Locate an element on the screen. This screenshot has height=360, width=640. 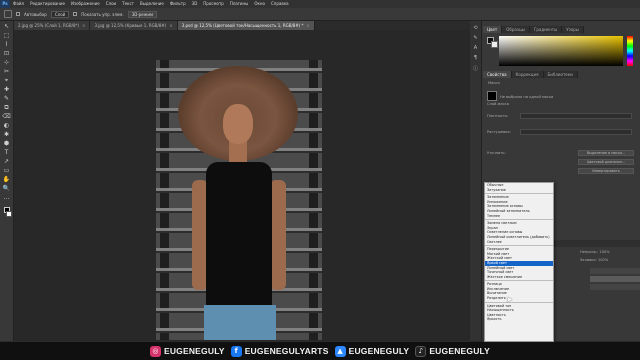
menu-filter: Фильтр is located at coordinates (178, 4).